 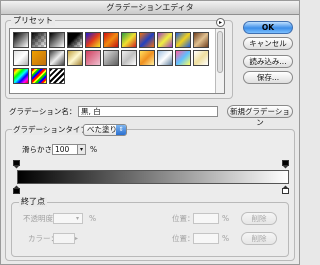 What do you see at coordinates (62, 149) in the screenshot?
I see `smoothness-value: 100` at bounding box center [62, 149].